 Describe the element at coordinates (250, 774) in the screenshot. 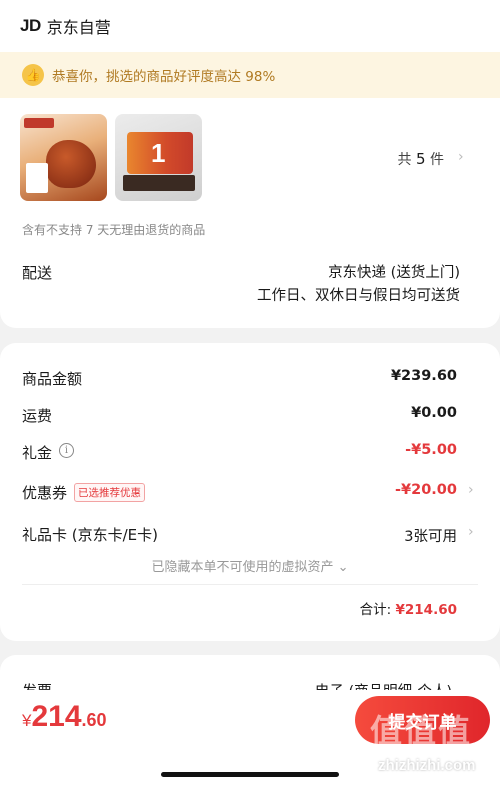

I see `home-indicator` at that location.